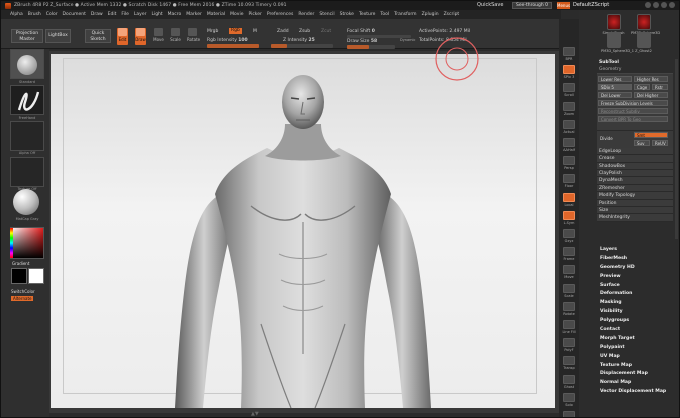 This screenshot has height=418, width=680. I want to click on subpalette-surface: Surface, so click(636, 286).